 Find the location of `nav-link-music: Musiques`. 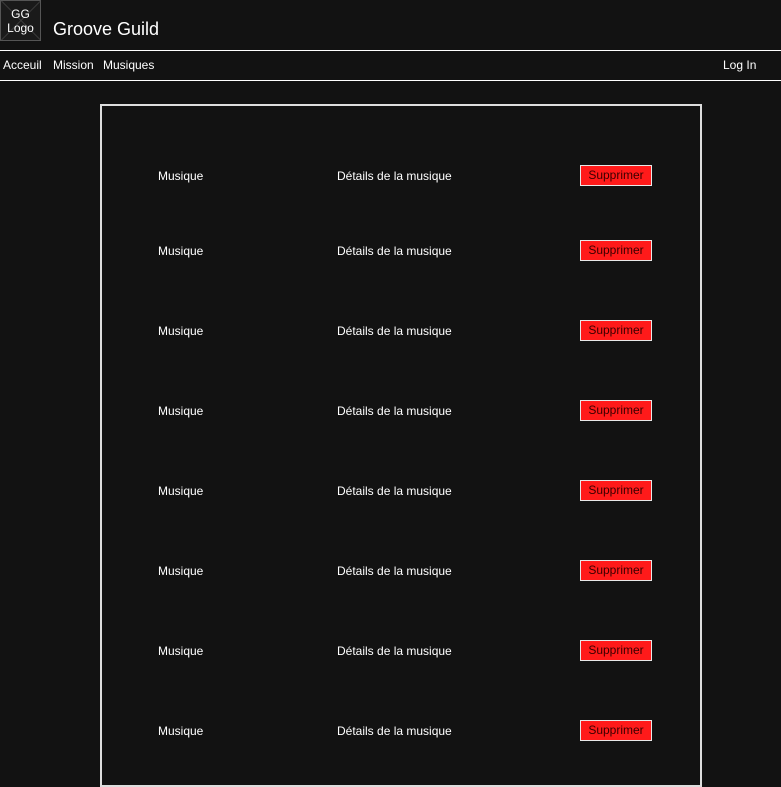

nav-link-music: Musiques is located at coordinates (128, 65).